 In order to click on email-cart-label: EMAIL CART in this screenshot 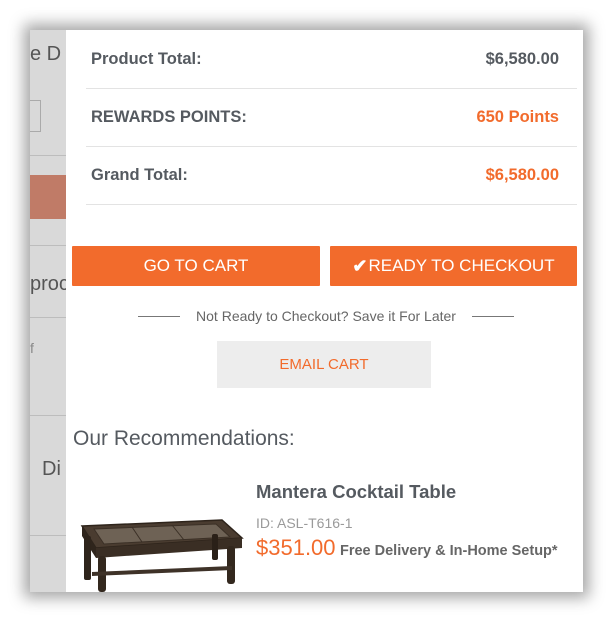, I will do `click(324, 364)`.